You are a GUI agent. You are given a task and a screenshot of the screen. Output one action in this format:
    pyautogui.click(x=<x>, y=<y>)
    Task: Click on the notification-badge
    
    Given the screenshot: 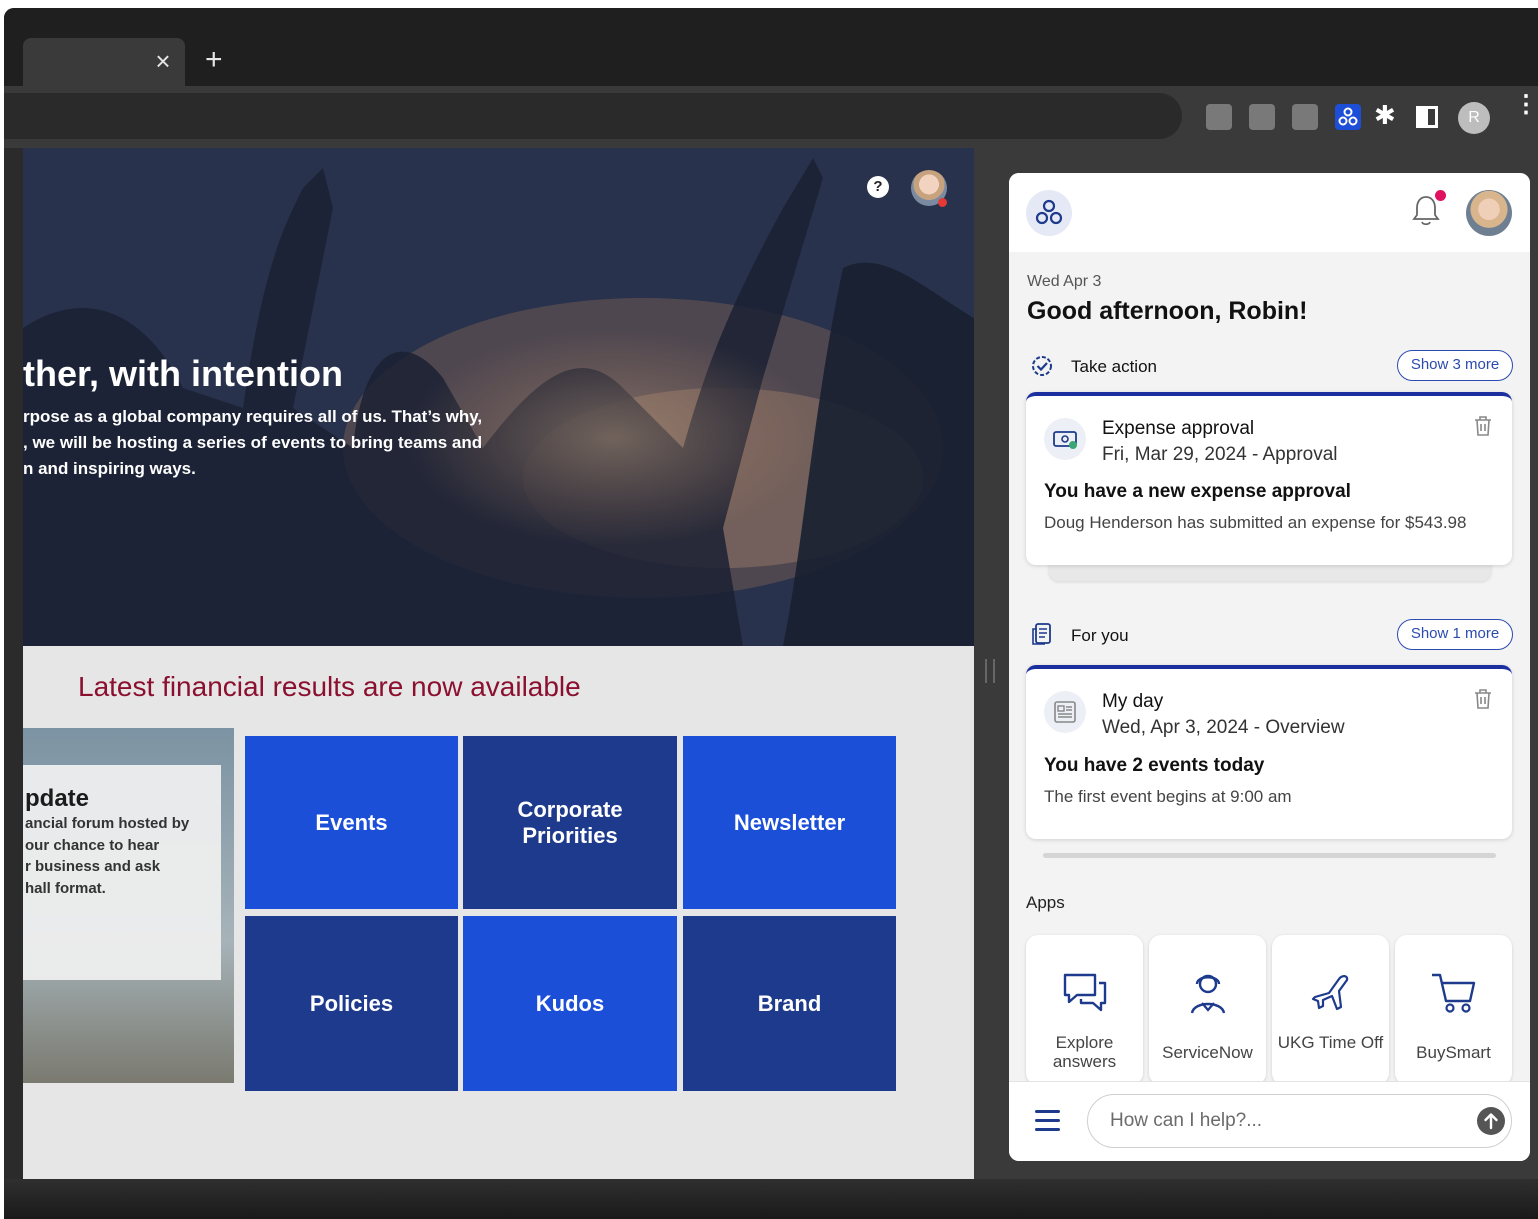 What is the action you would take?
    pyautogui.click(x=1440, y=195)
    